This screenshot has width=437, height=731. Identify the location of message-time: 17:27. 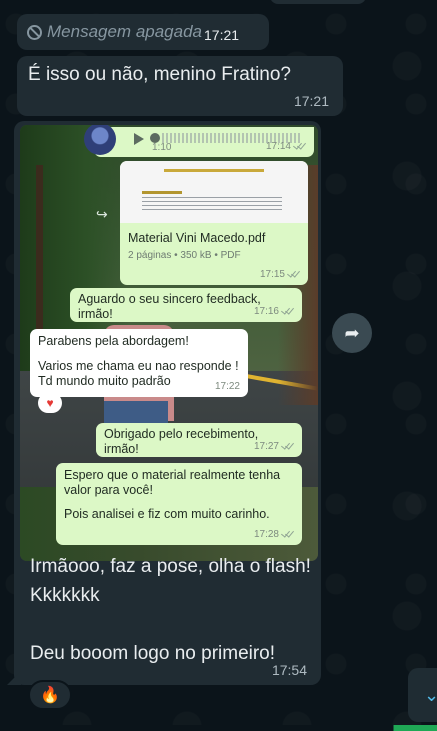
(274, 446).